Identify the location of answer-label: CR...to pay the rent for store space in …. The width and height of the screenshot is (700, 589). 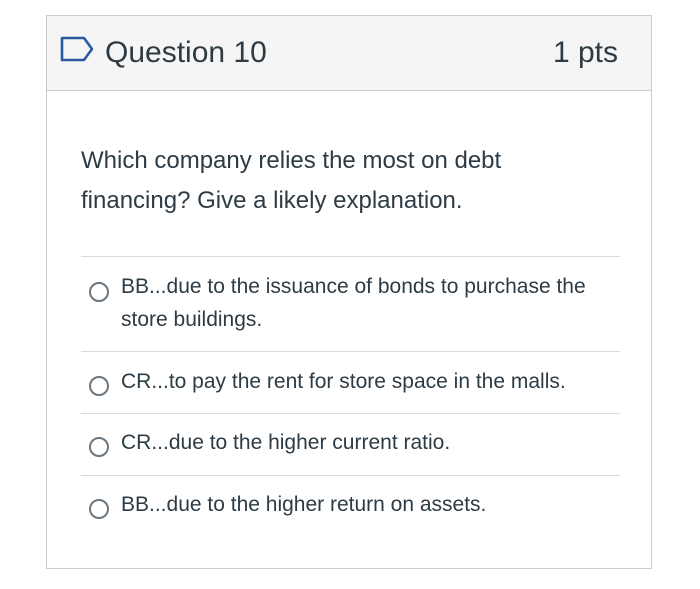
(368, 381).